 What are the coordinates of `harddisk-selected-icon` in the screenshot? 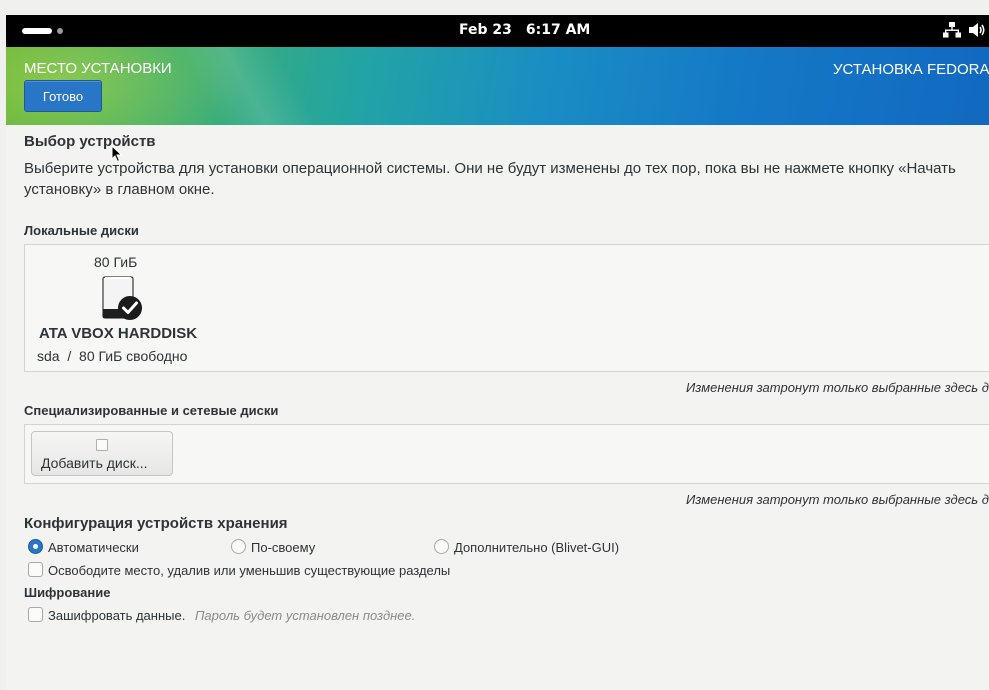 It's located at (123, 301).